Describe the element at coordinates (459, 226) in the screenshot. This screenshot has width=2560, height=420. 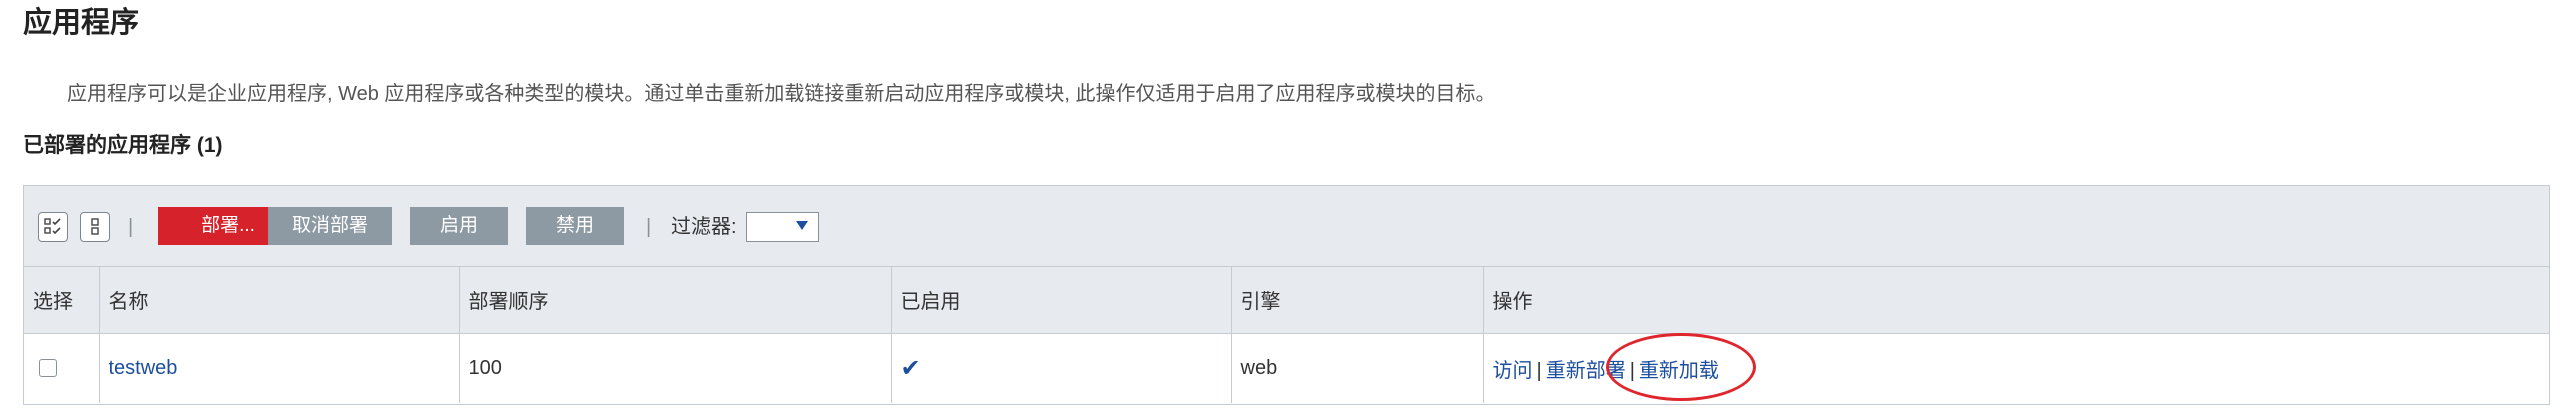
I see `enable-button: 启用` at that location.